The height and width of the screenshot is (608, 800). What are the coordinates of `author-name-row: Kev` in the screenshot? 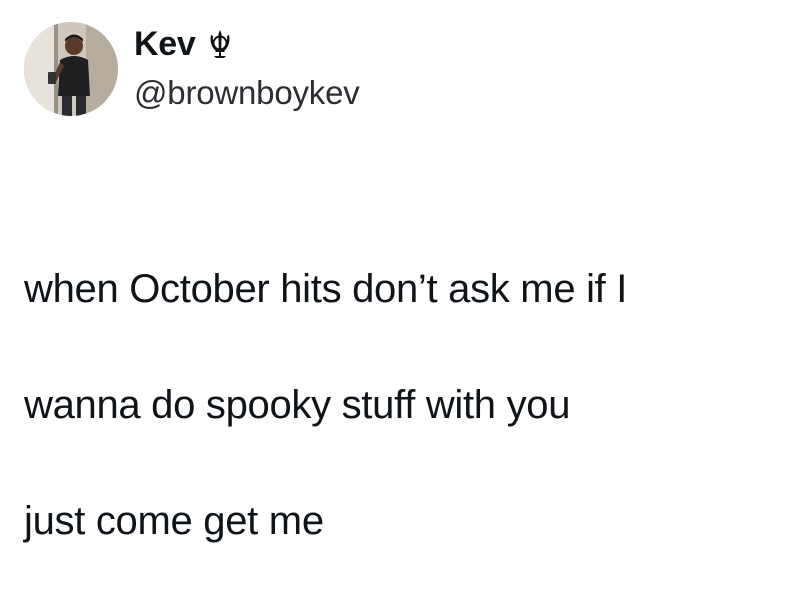 It's located at (183, 44).